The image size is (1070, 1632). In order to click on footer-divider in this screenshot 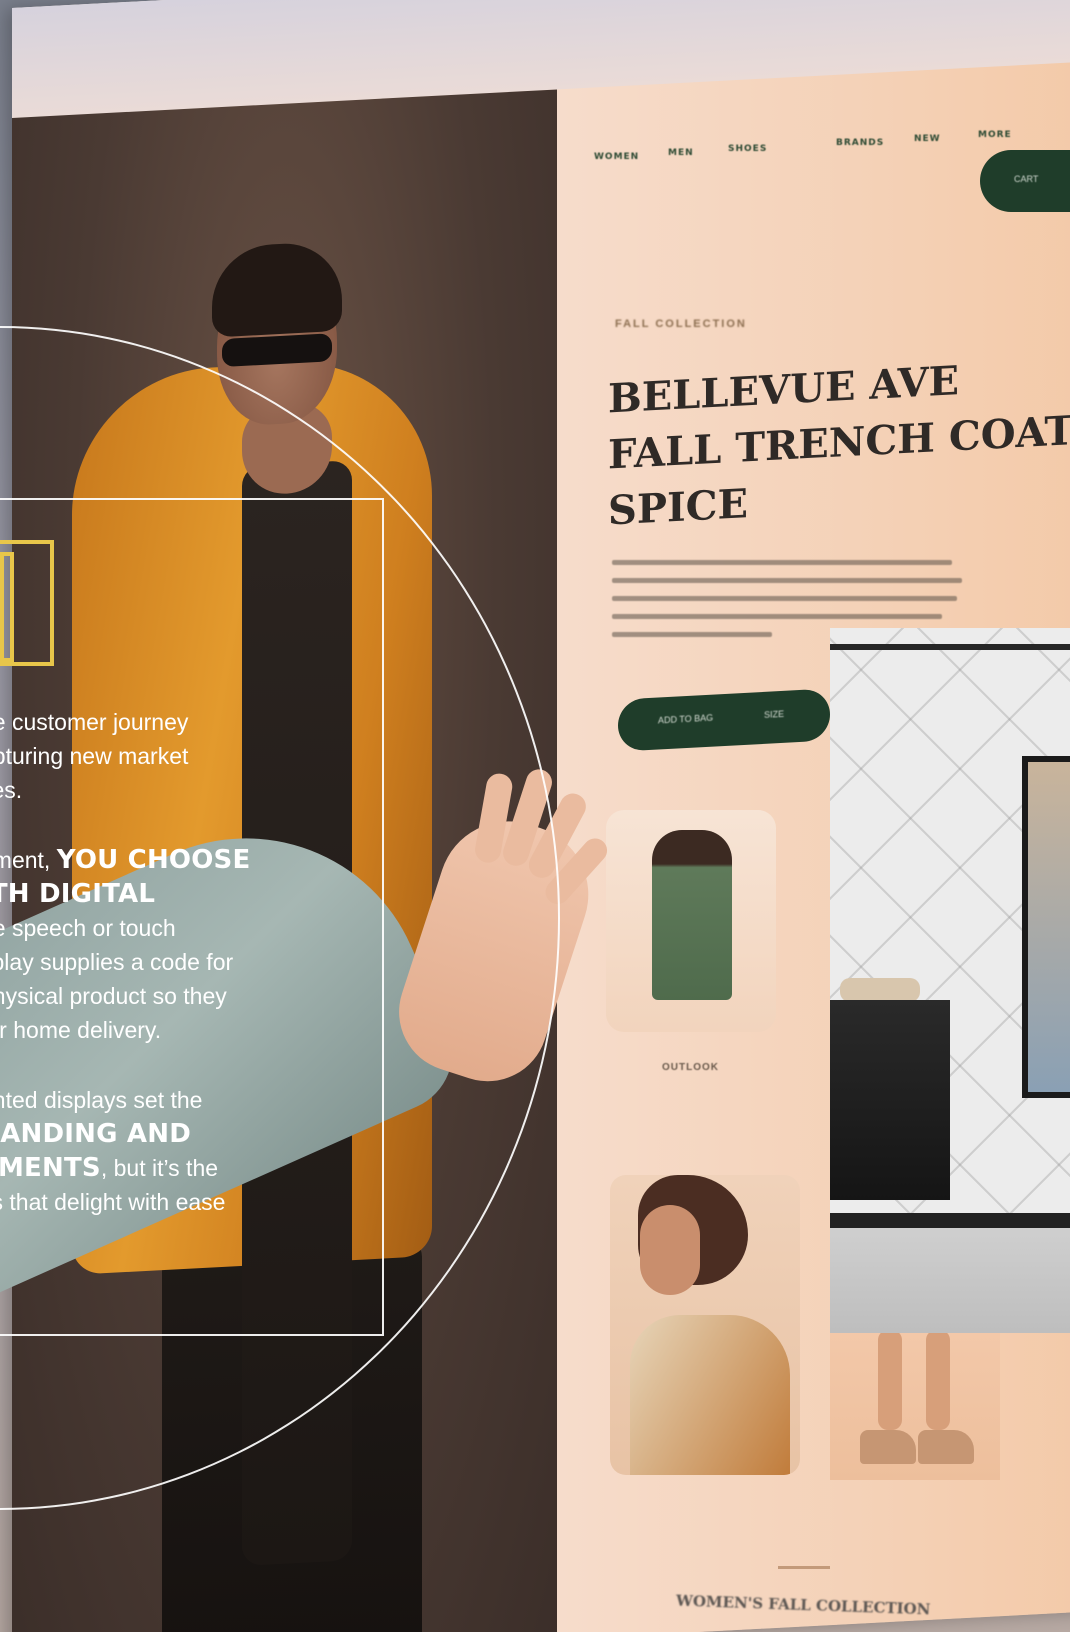, I will do `click(804, 1567)`.